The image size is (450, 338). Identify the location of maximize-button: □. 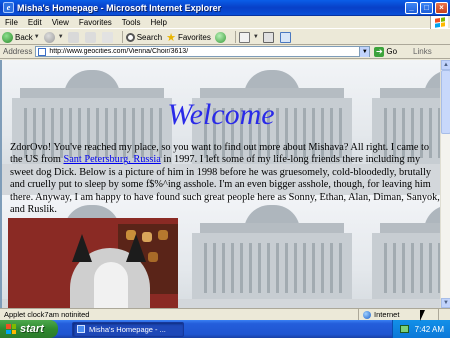
(426, 7).